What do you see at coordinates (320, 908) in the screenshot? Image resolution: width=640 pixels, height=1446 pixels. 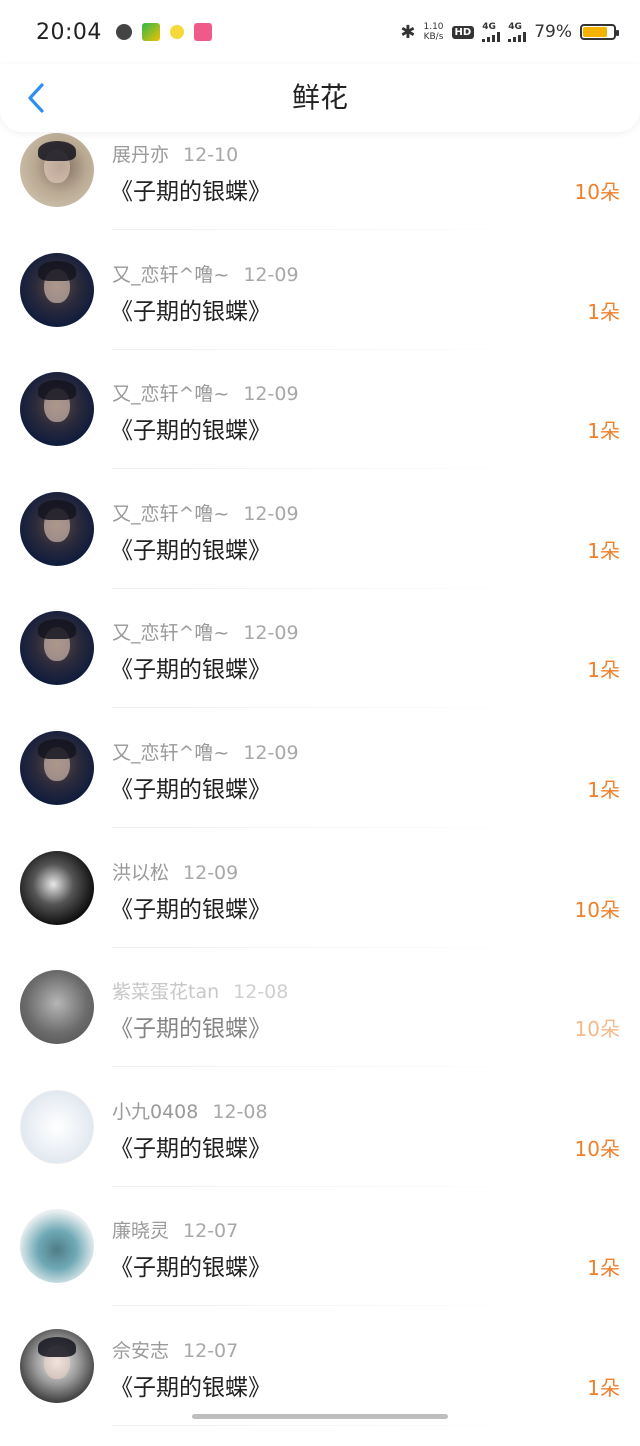 I see `list-item: 洪以松 12-09 《子期的银蝶》 10朵` at bounding box center [320, 908].